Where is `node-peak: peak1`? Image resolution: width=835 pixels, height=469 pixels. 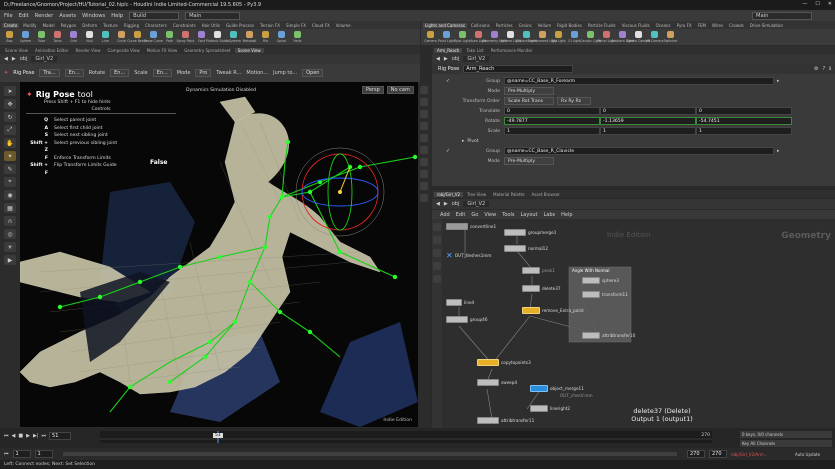
node-peak: peak1 is located at coordinates (538, 270).